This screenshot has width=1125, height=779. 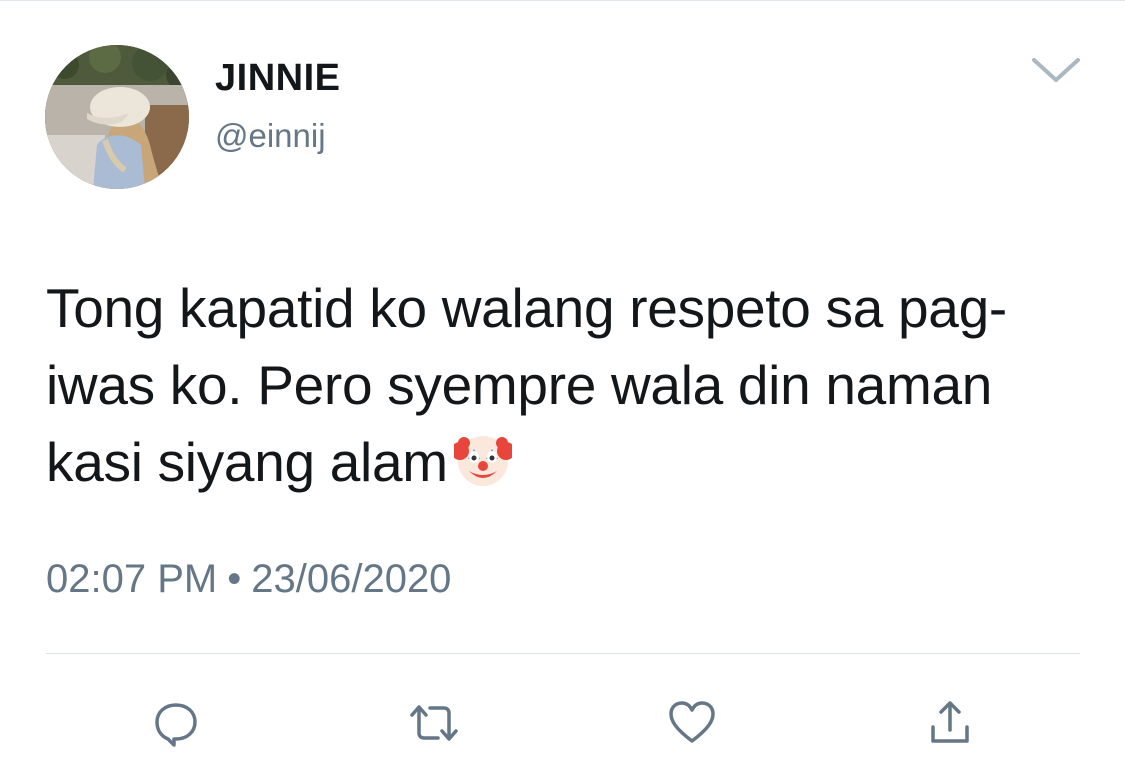 I want to click on divider, so click(x=563, y=653).